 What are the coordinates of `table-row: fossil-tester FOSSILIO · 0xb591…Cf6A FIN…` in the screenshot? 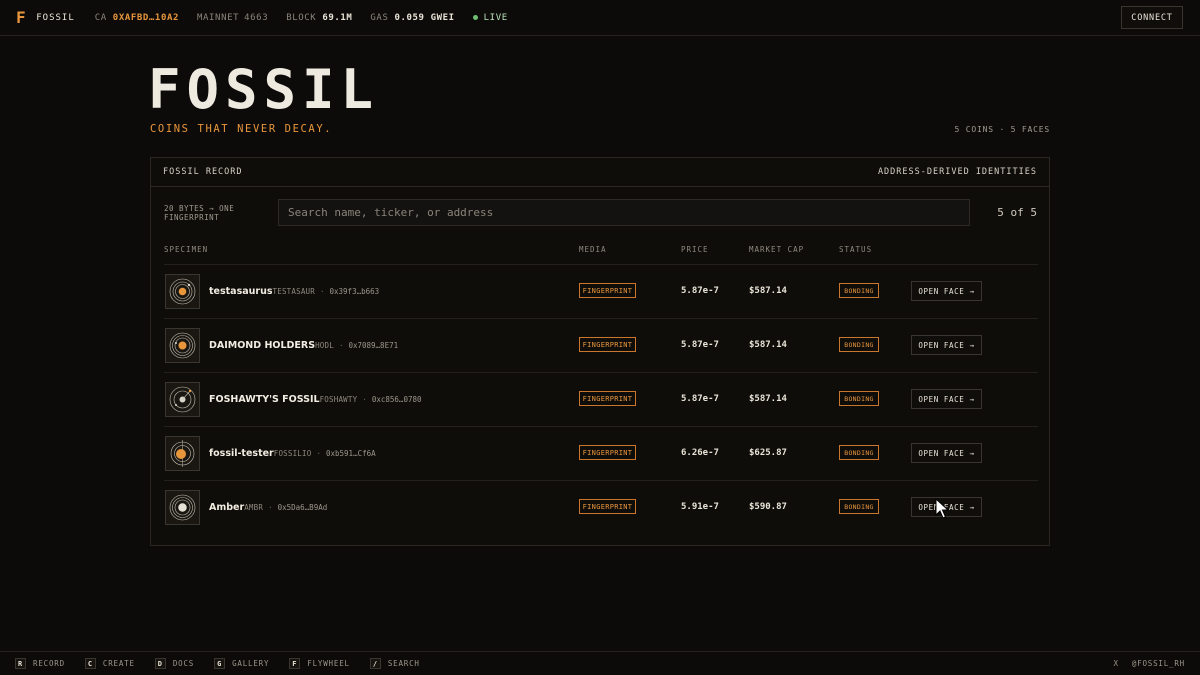 It's located at (601, 454).